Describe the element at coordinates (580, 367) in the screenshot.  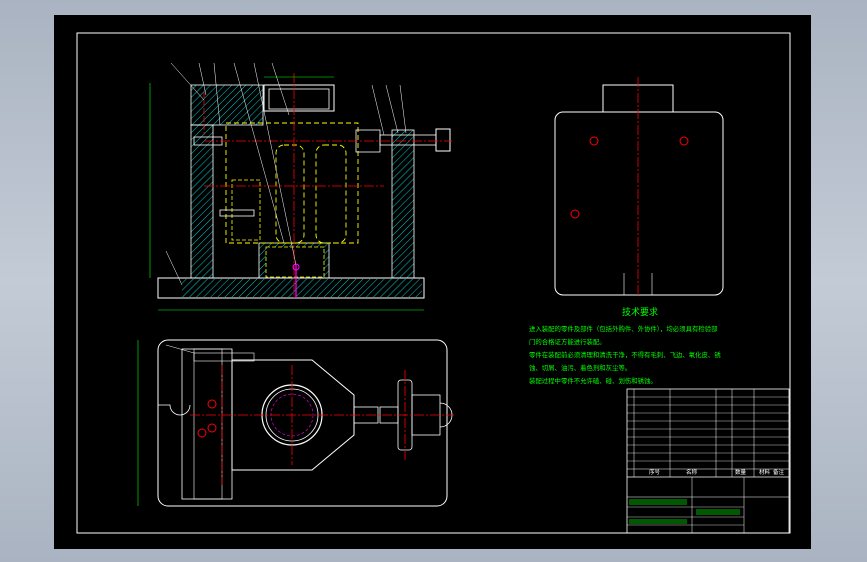
I see `tech-line-4: 蚀、切屑、油污、着色剂和灰尘等。` at that location.